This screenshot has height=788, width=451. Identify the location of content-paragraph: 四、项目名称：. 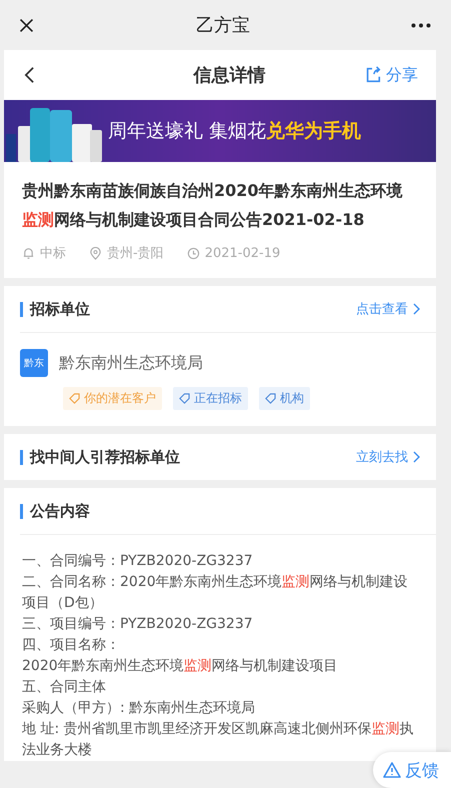
(71, 645).